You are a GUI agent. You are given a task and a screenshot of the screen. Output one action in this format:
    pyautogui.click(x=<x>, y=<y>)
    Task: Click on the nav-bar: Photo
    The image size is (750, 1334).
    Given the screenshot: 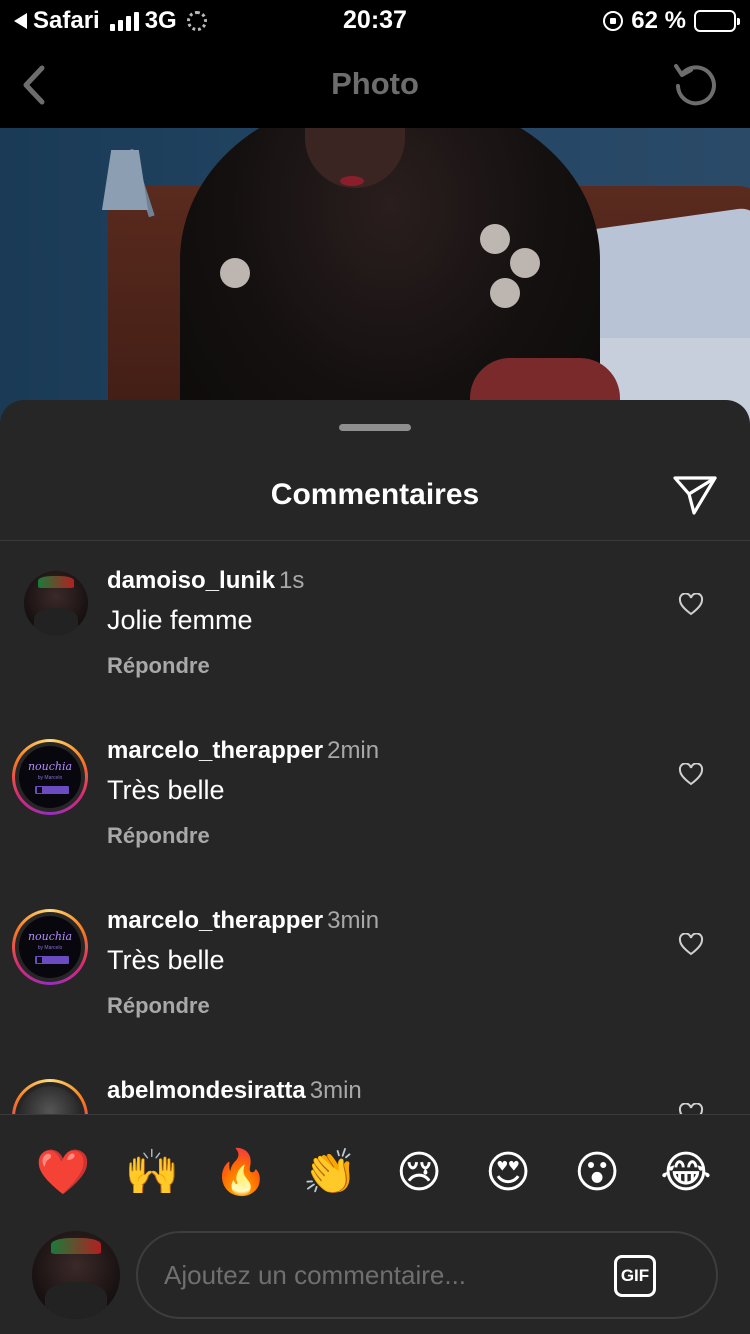 What is the action you would take?
    pyautogui.click(x=375, y=85)
    